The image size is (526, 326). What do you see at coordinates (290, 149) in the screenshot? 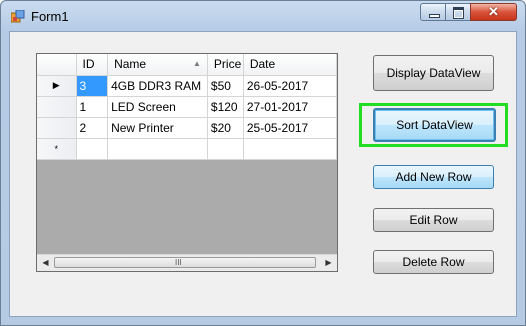
I see `new-cell-date` at bounding box center [290, 149].